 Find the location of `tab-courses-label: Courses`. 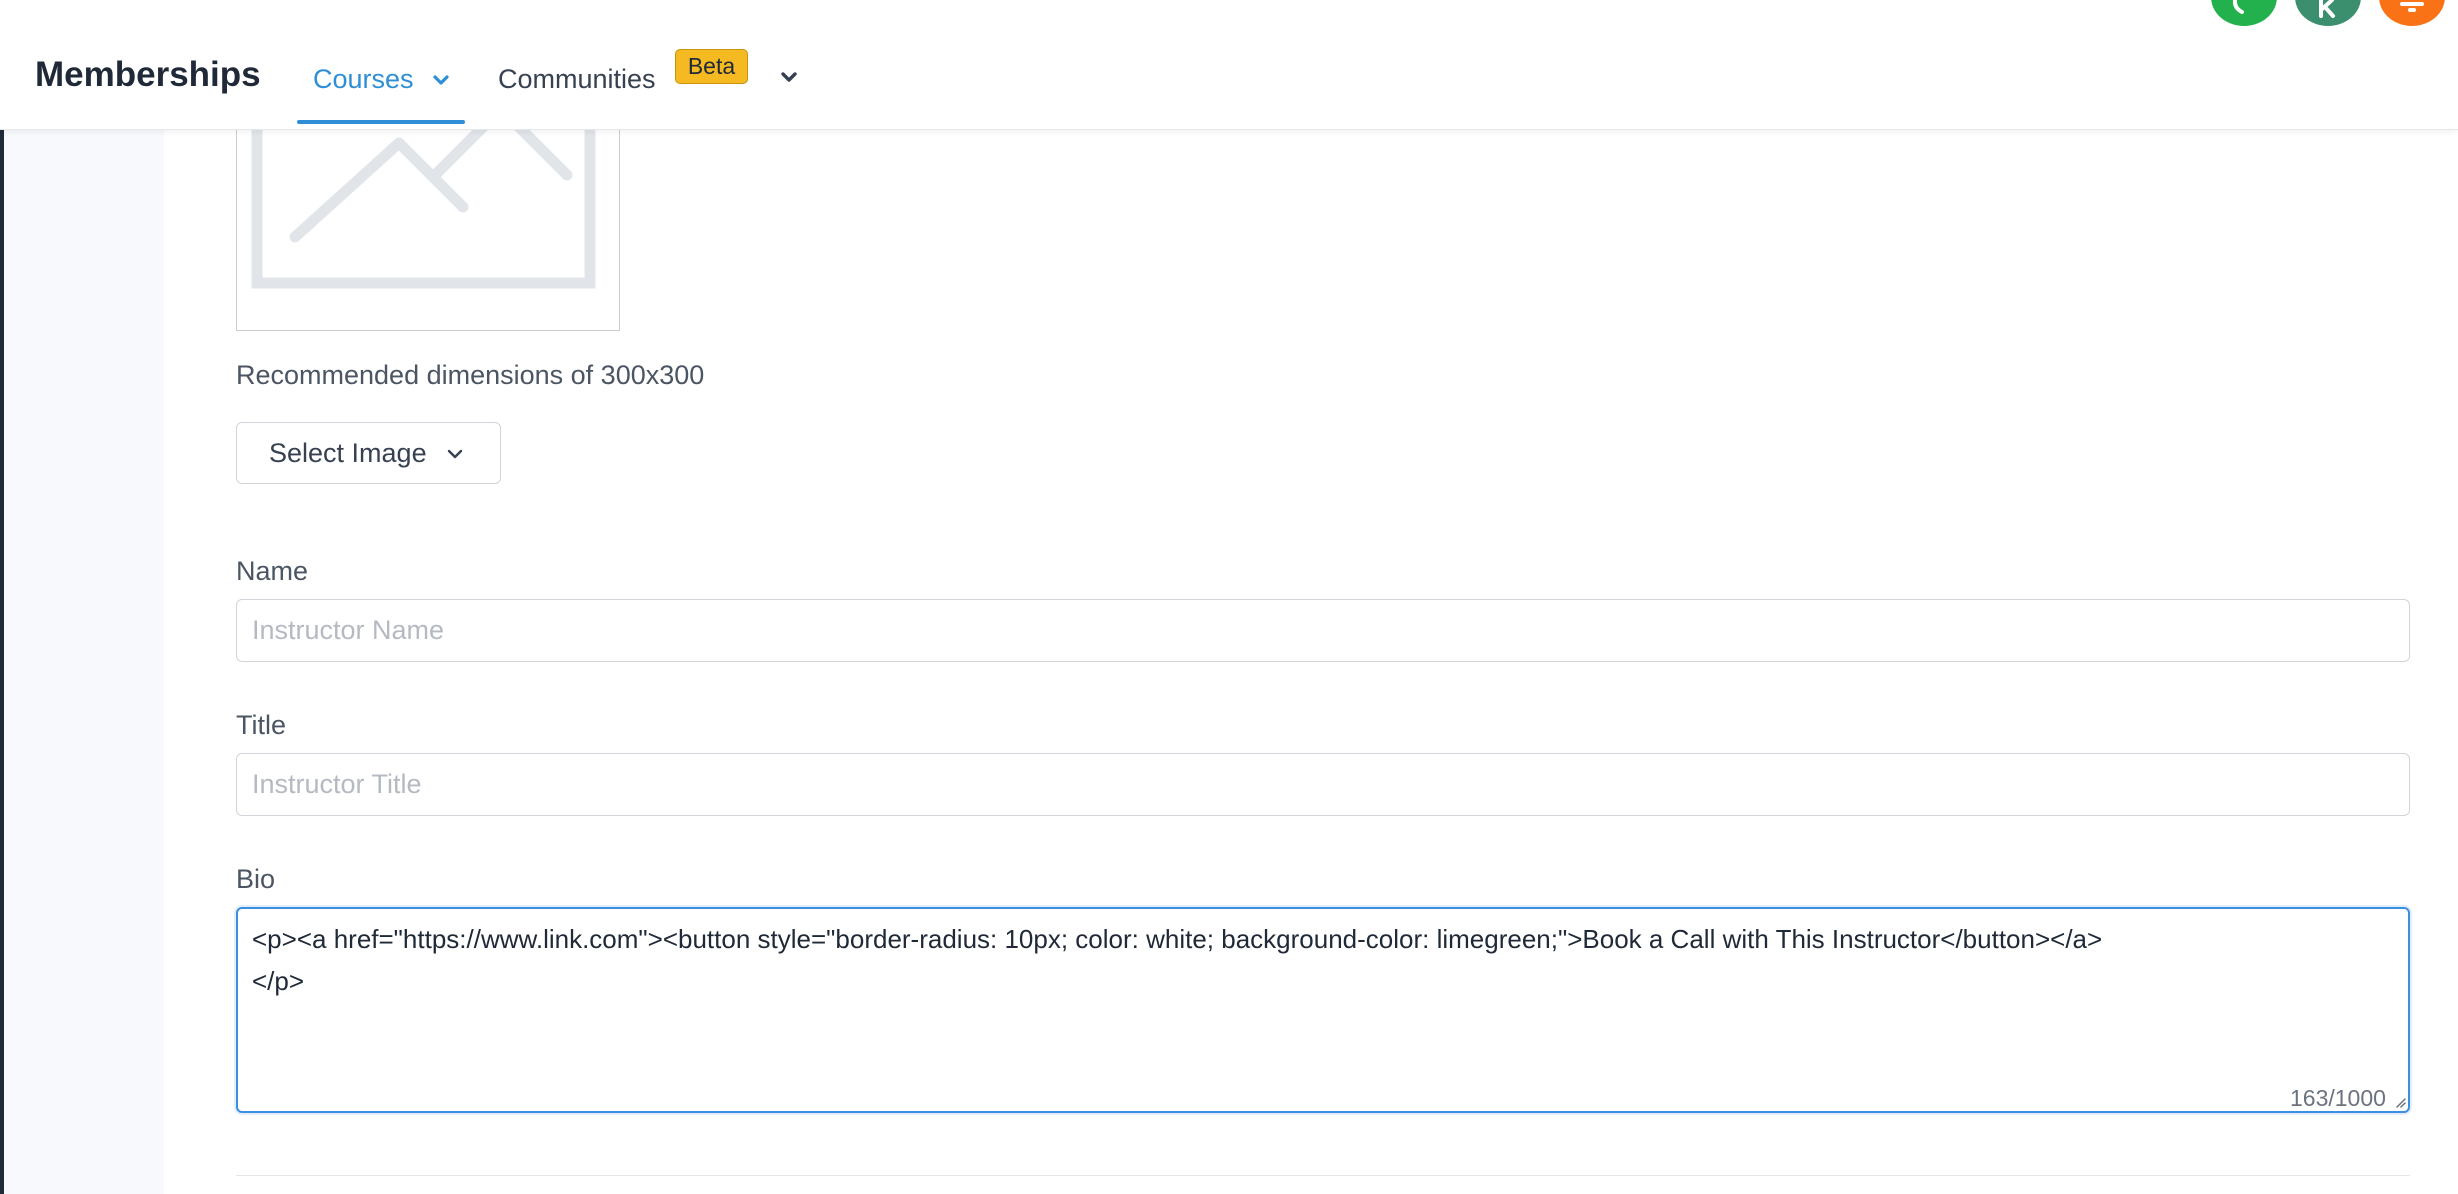

tab-courses-label: Courses is located at coordinates (363, 79).